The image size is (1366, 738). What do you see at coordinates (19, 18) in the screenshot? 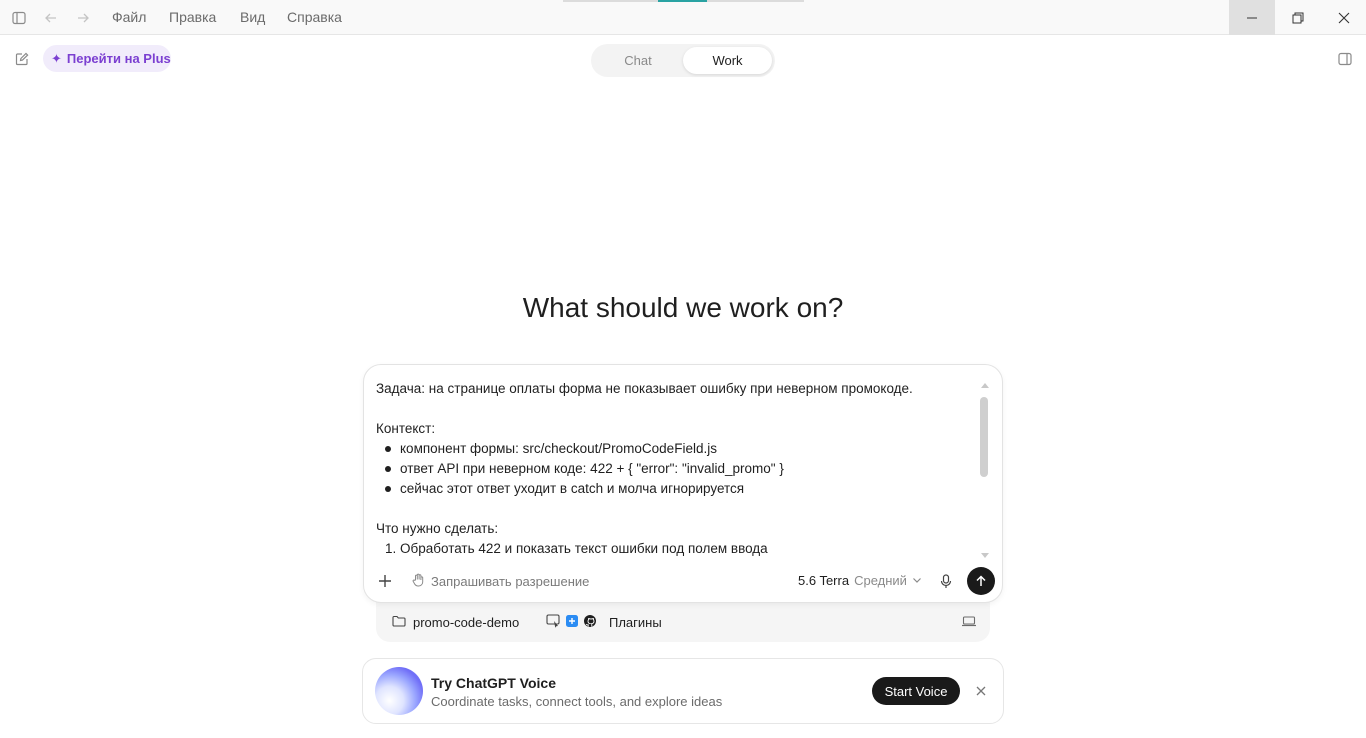
I see `sidebar-toggle-icon` at bounding box center [19, 18].